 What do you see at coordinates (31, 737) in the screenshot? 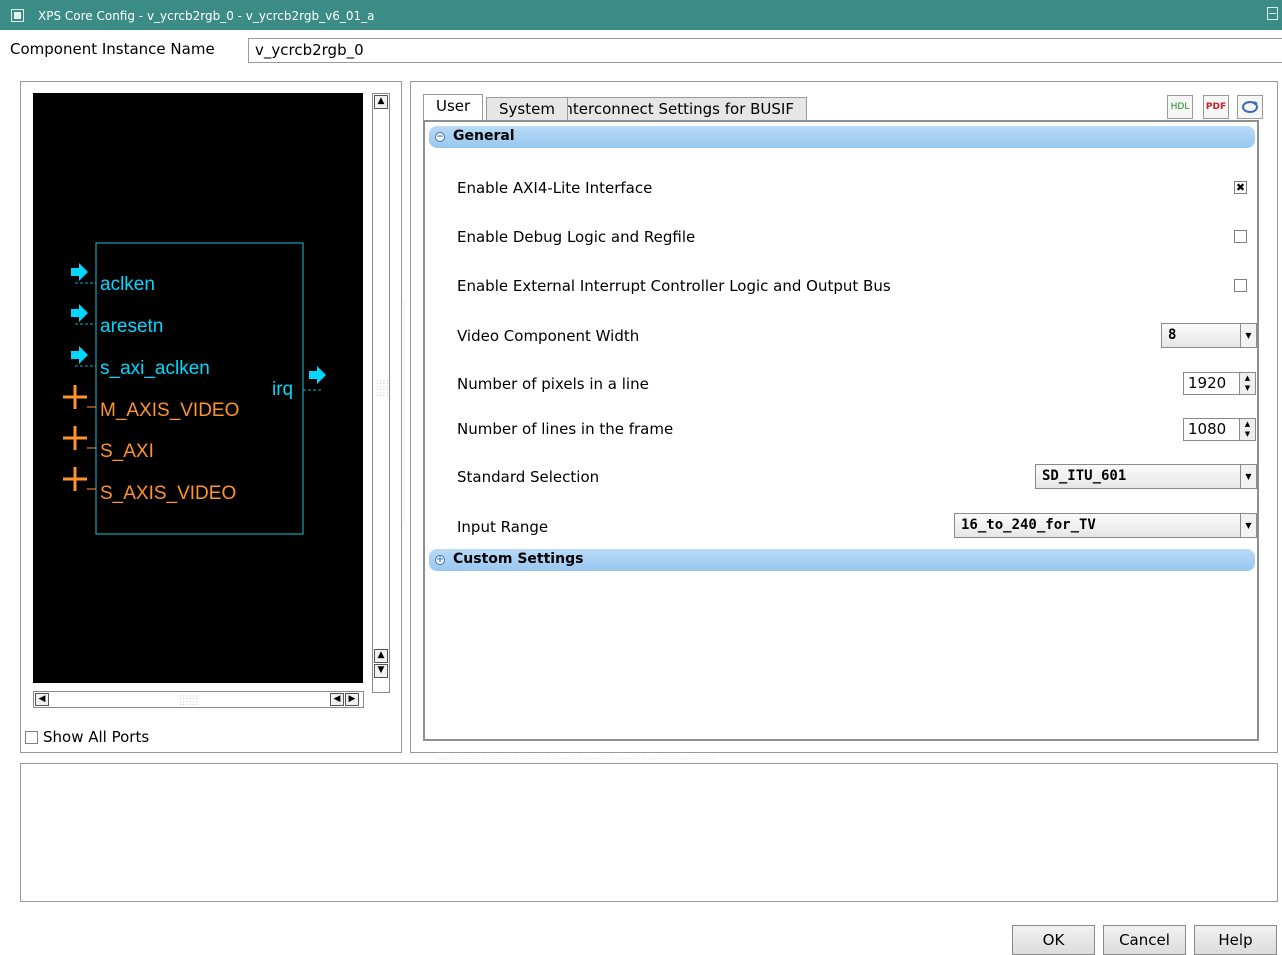
I see `show-all-ports-checkbox` at bounding box center [31, 737].